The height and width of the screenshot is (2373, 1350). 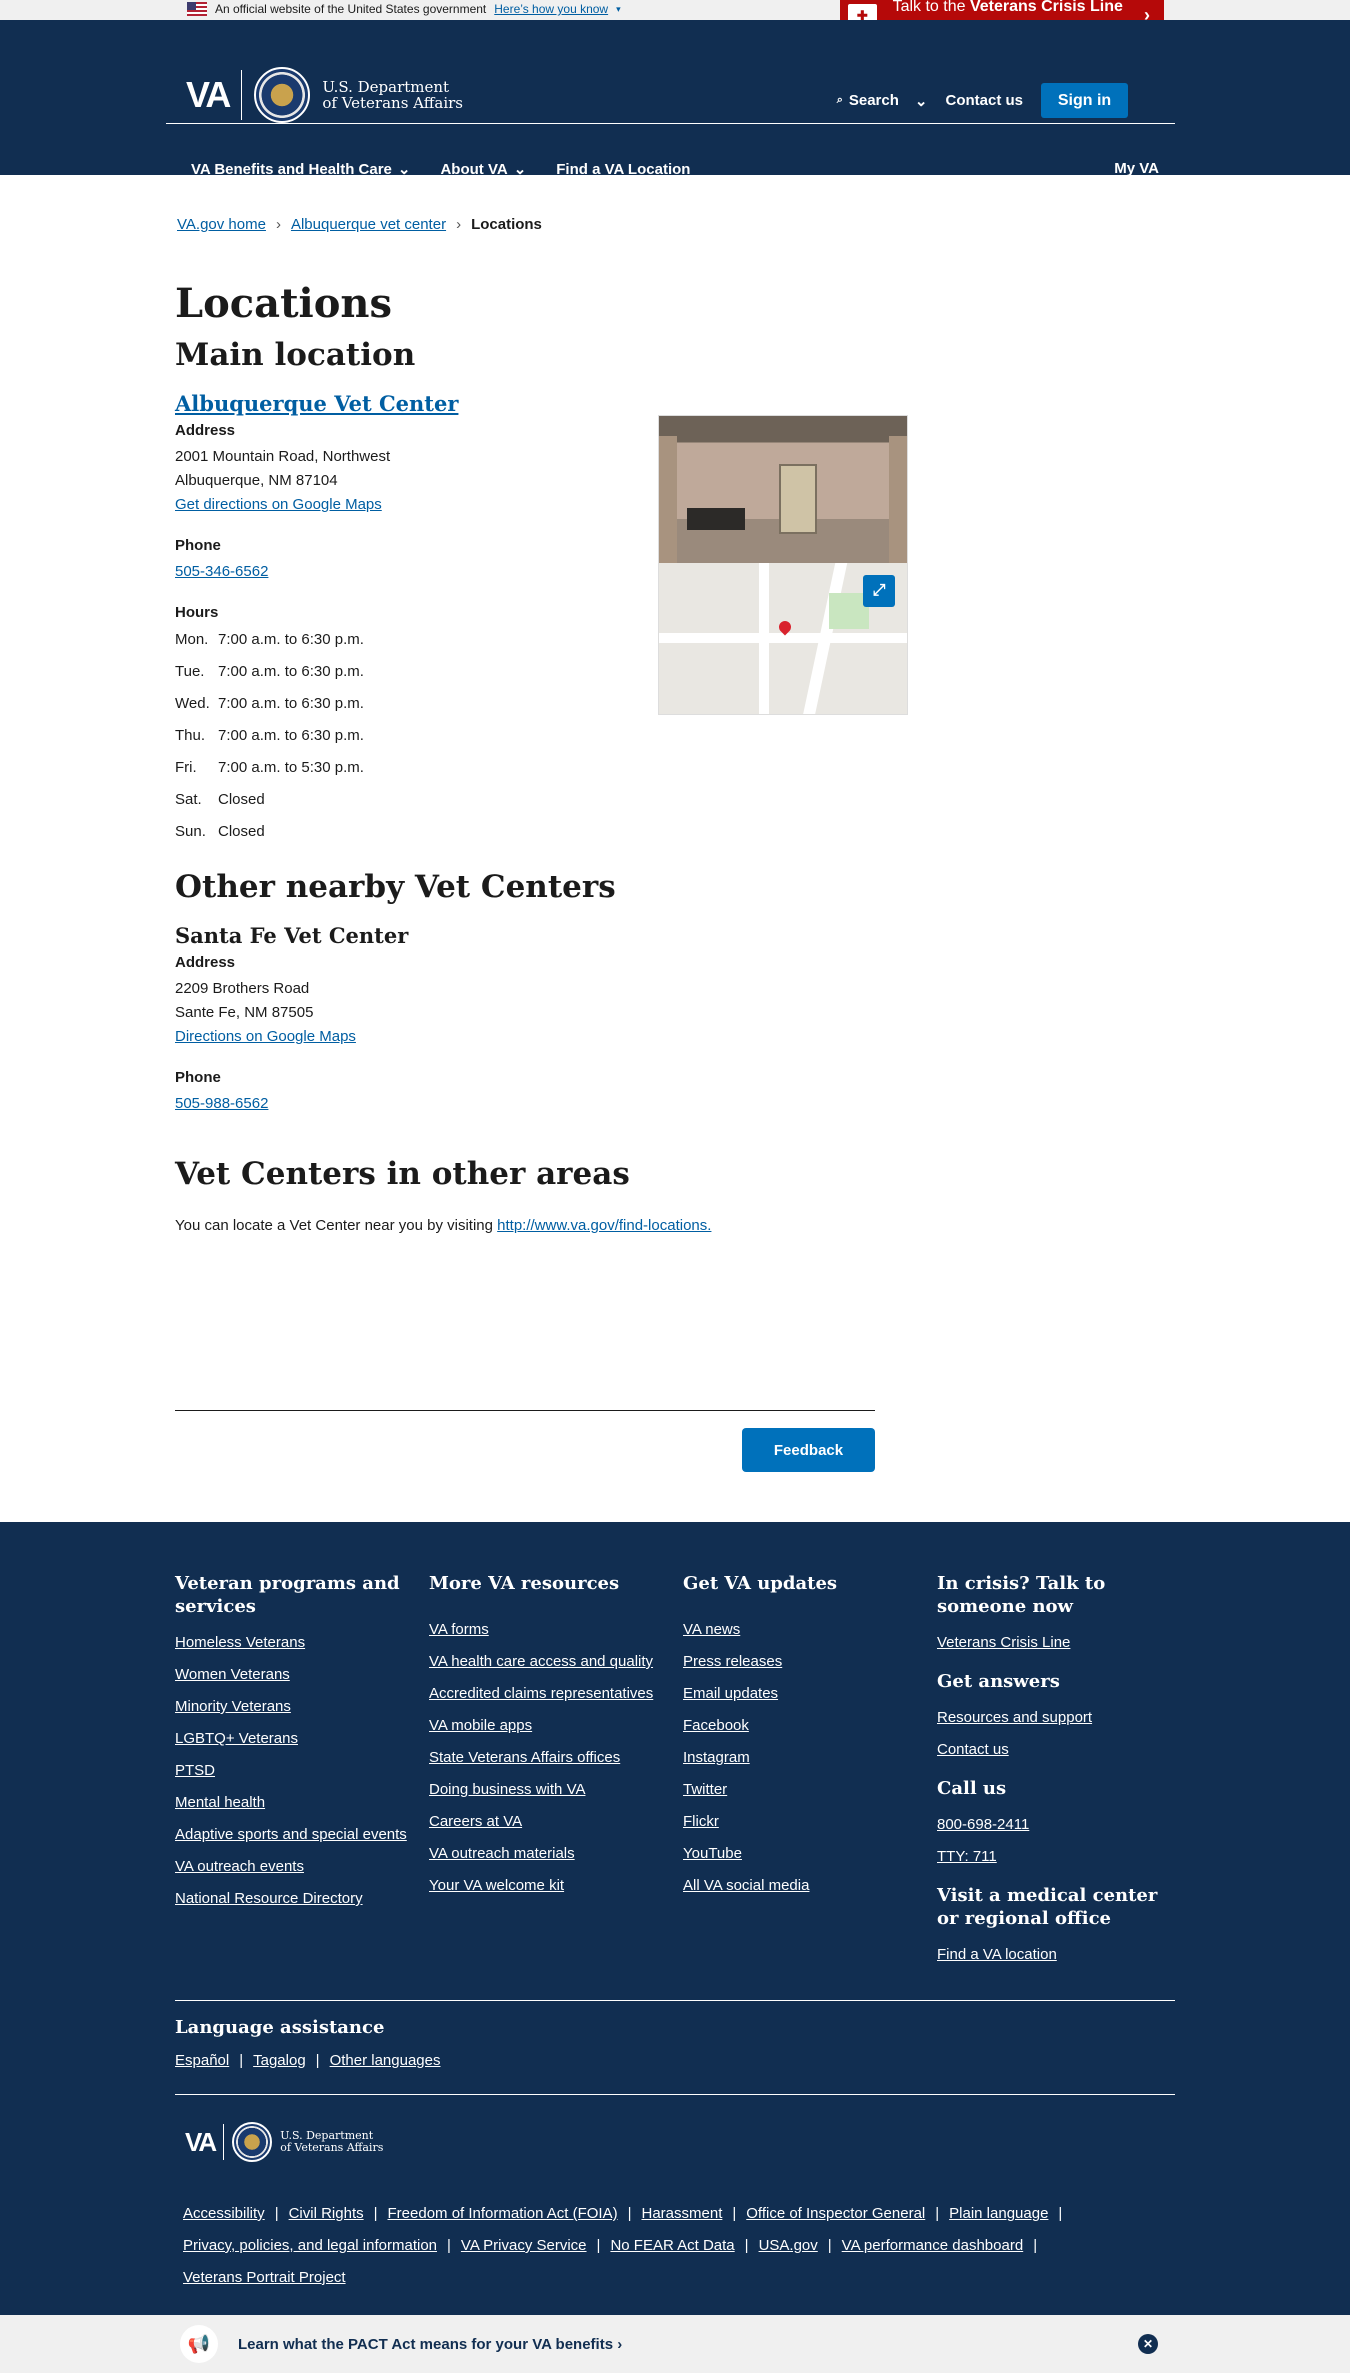 What do you see at coordinates (295, 1872) in the screenshot?
I see `footer-link: VA outreach events` at bounding box center [295, 1872].